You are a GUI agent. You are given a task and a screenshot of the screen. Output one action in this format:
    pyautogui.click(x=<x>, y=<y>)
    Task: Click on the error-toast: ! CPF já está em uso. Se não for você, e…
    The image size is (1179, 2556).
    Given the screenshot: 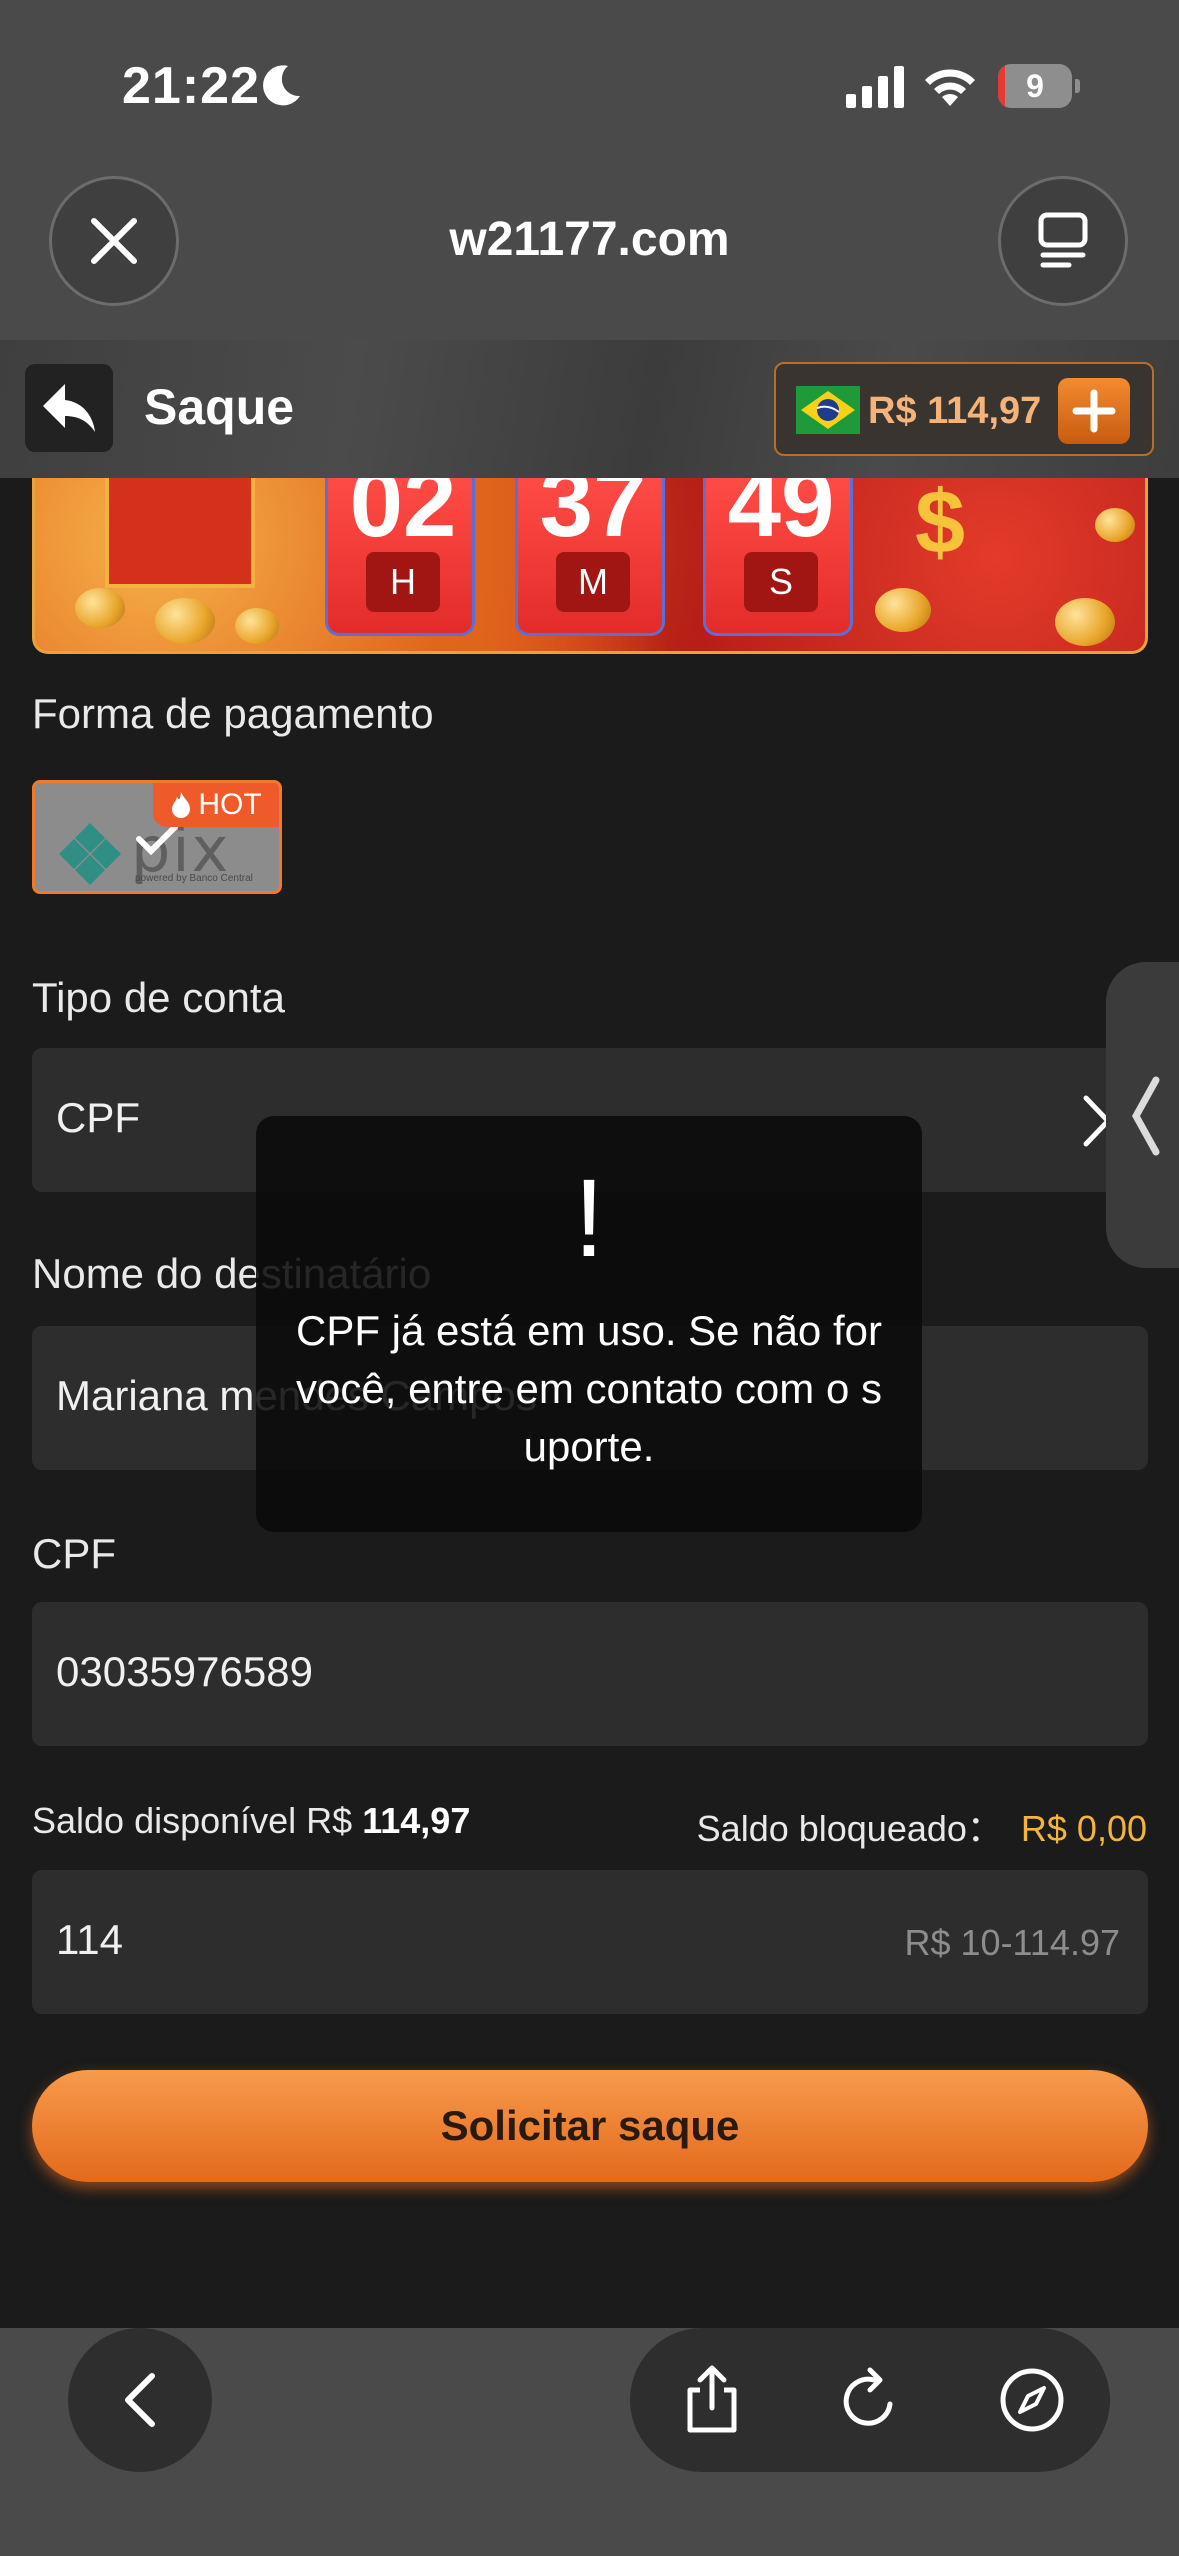 What is the action you would take?
    pyautogui.click(x=589, y=1324)
    